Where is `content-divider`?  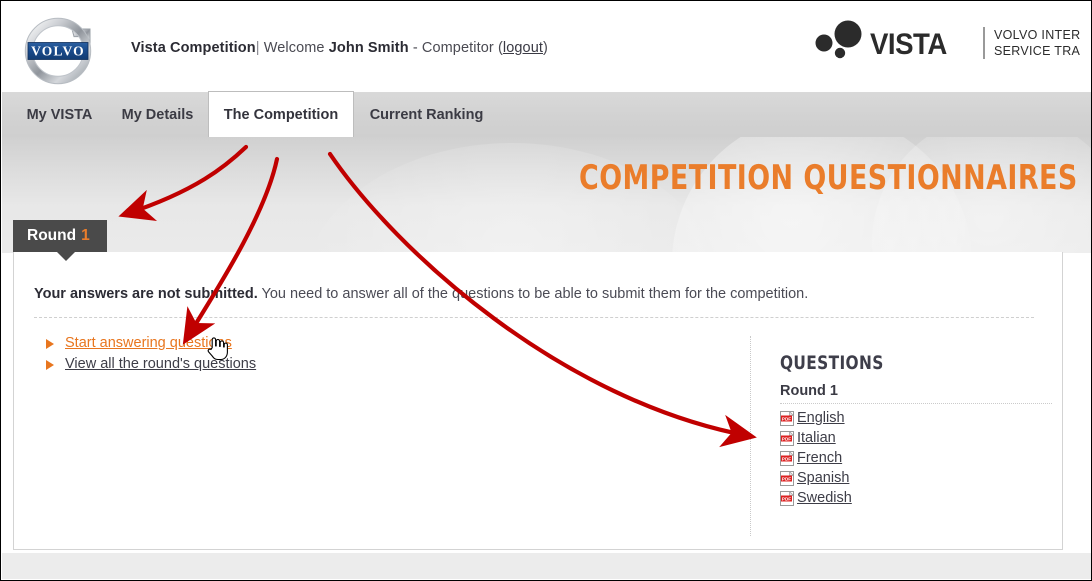
content-divider is located at coordinates (534, 317).